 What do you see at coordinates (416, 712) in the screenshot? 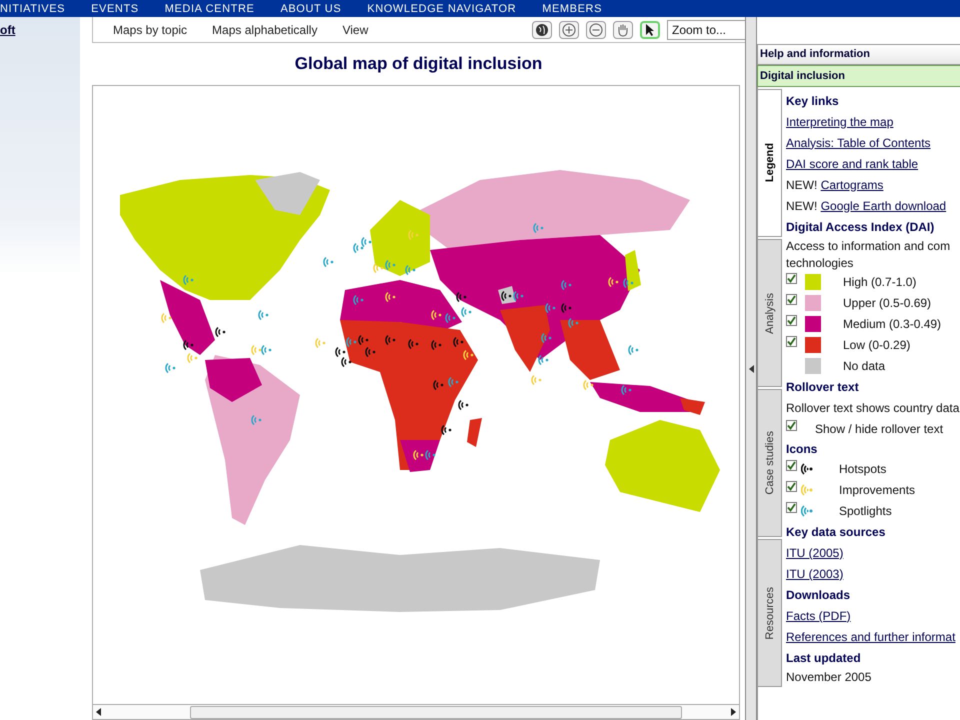
I see `horizontal-scrollbar` at bounding box center [416, 712].